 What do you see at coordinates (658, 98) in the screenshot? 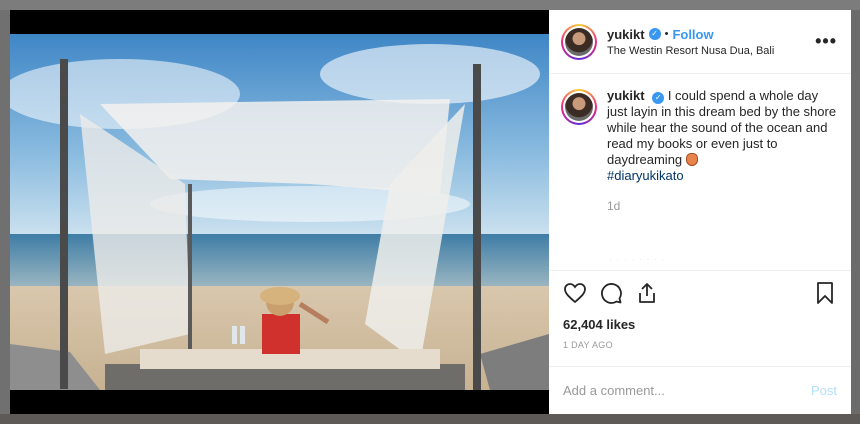
I see `caption-verified-badge-icon: ✓` at bounding box center [658, 98].